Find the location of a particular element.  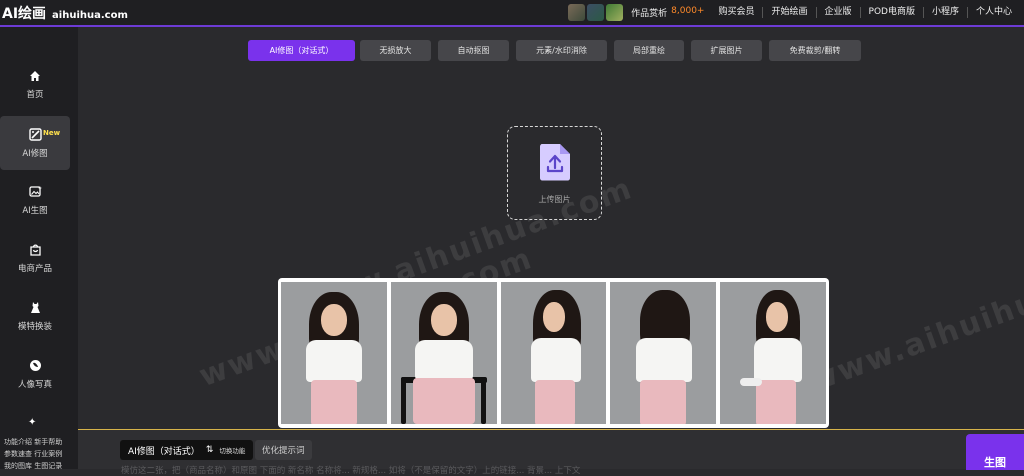

portrait-icon is located at coordinates (35, 366).